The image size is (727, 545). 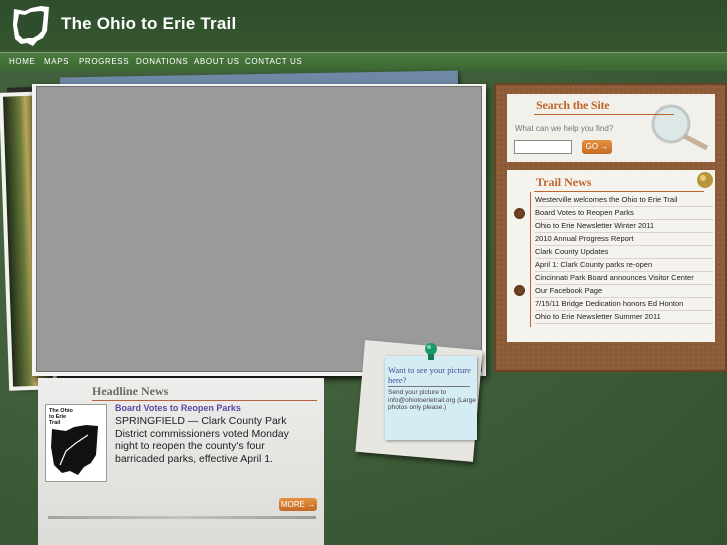 What do you see at coordinates (564, 128) in the screenshot?
I see `search-prompt: What can we help you find?` at bounding box center [564, 128].